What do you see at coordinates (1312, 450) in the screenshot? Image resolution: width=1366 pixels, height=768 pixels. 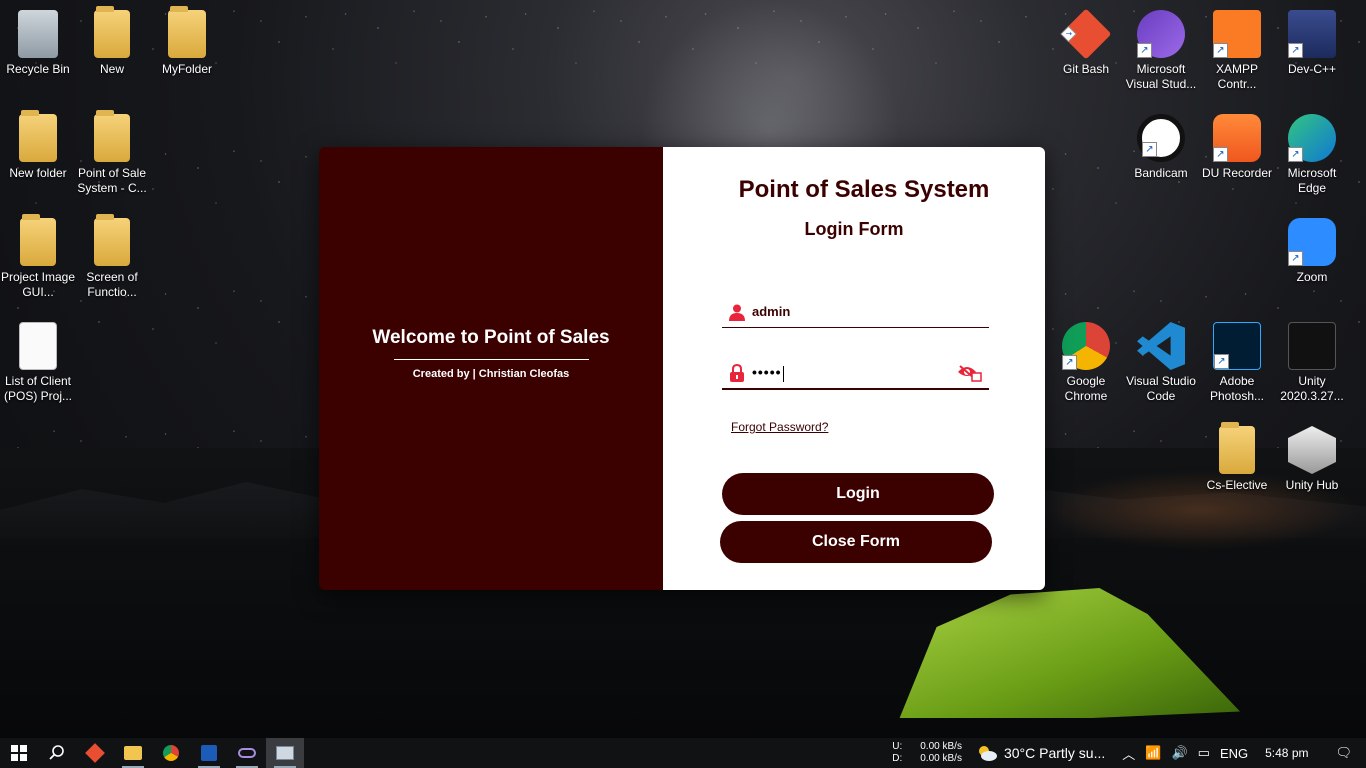 I see `unity-hub-icon` at bounding box center [1312, 450].